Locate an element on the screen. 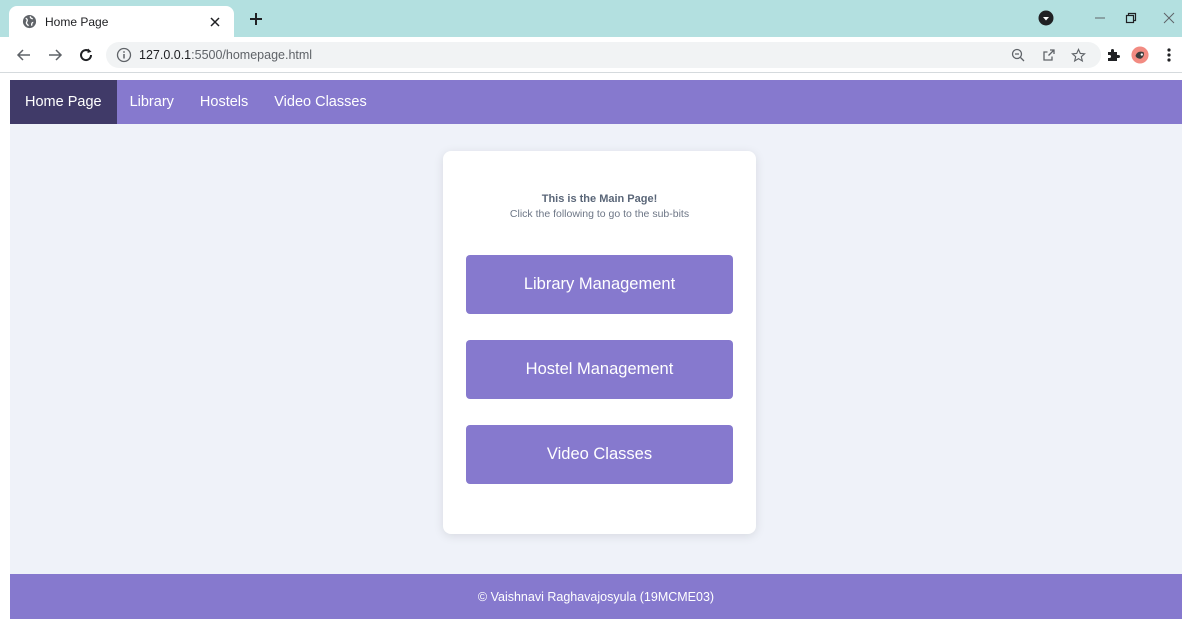 This screenshot has width=1182, height=619. url-text: 127.0.0.1:5500/homepage.html is located at coordinates (225, 55).